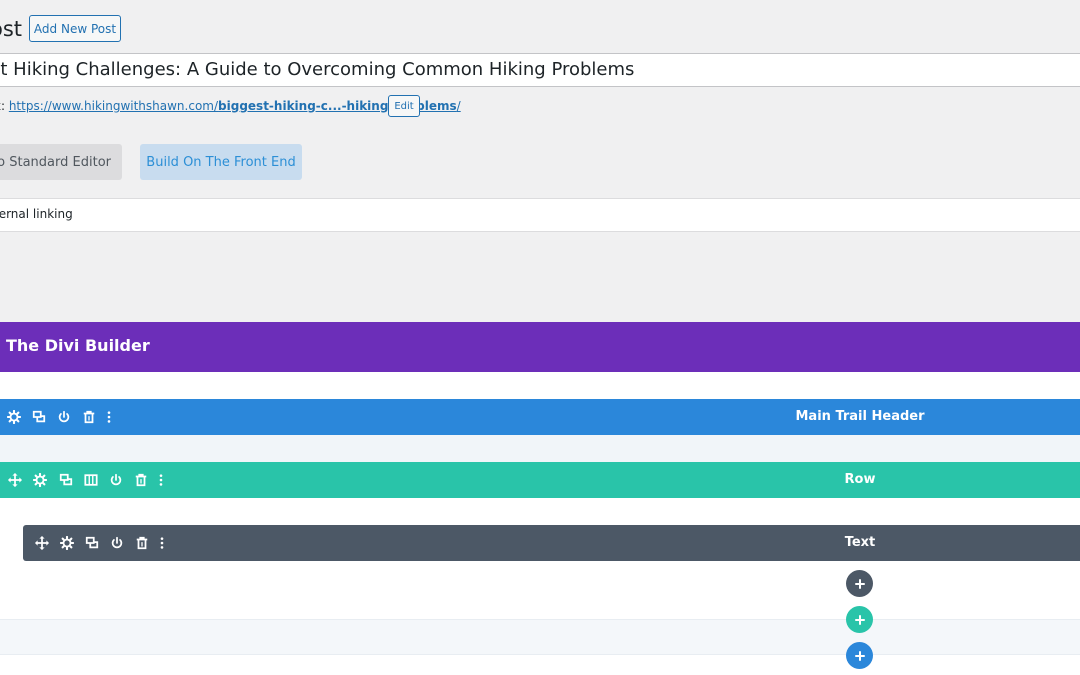 This screenshot has height=675, width=1080. Describe the element at coordinates (860, 479) in the screenshot. I see `row-label: Row` at that location.